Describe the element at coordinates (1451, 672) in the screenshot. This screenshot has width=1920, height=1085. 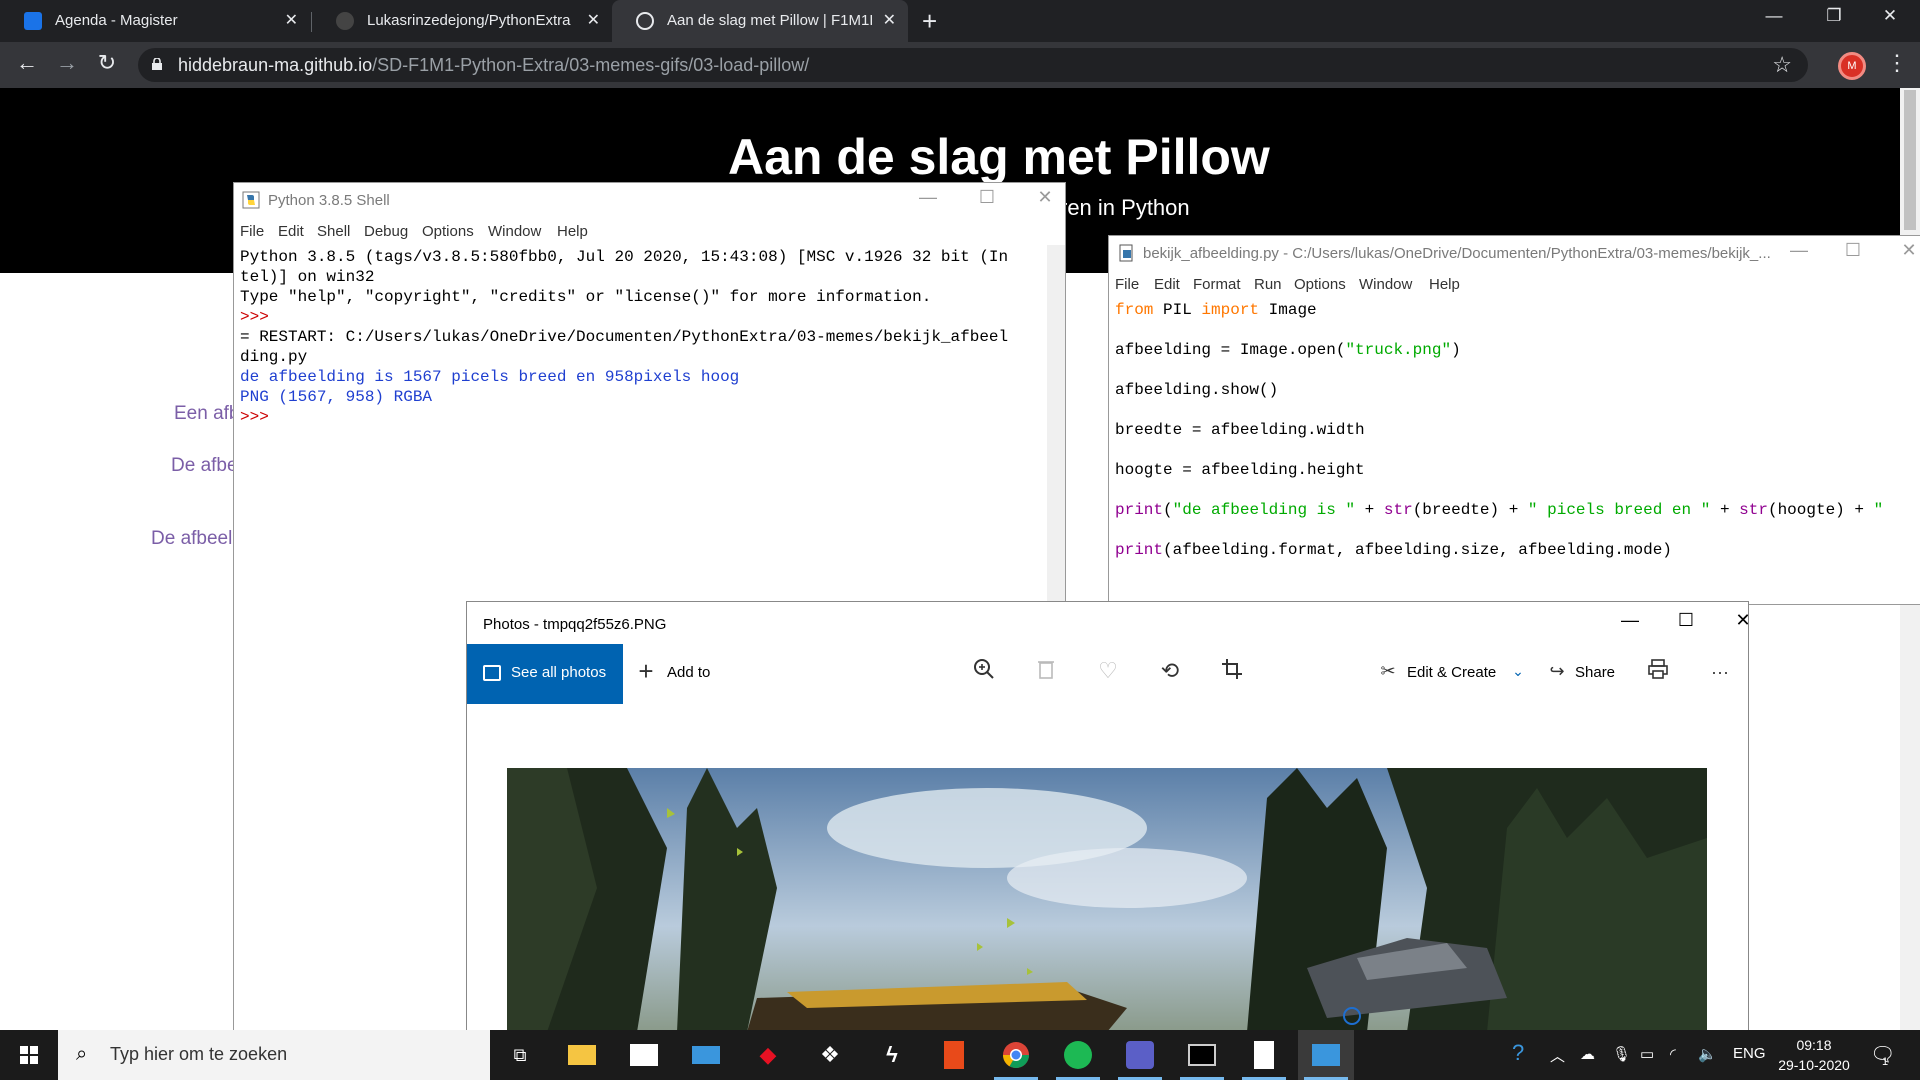
I see `edit-create-button: Edit & Create` at that location.